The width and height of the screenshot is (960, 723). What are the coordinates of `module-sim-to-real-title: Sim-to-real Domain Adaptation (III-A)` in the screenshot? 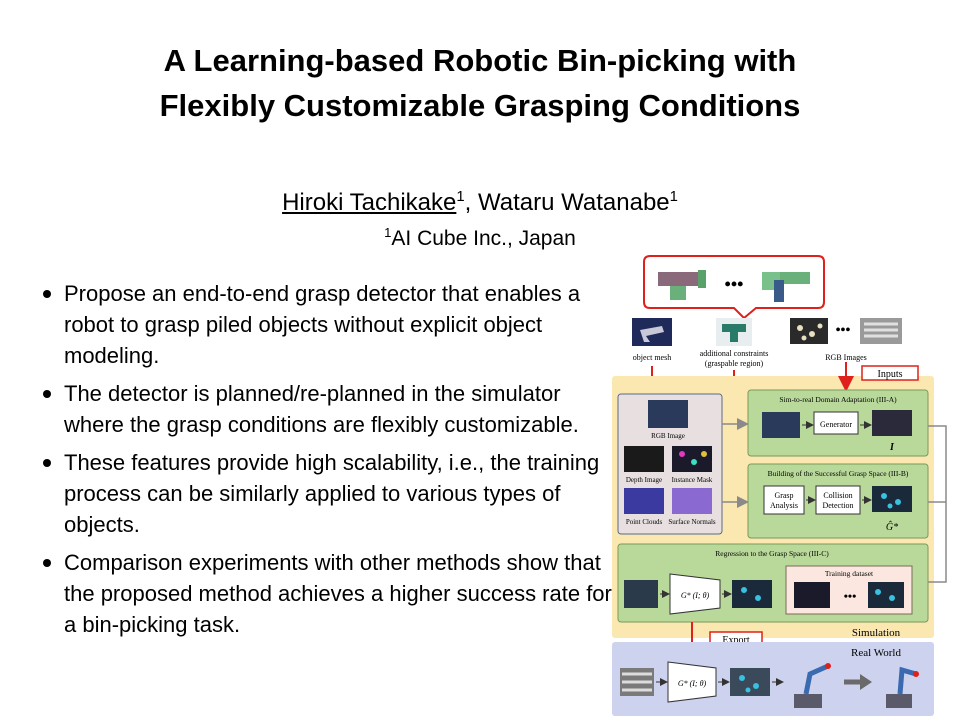 It's located at (838, 399).